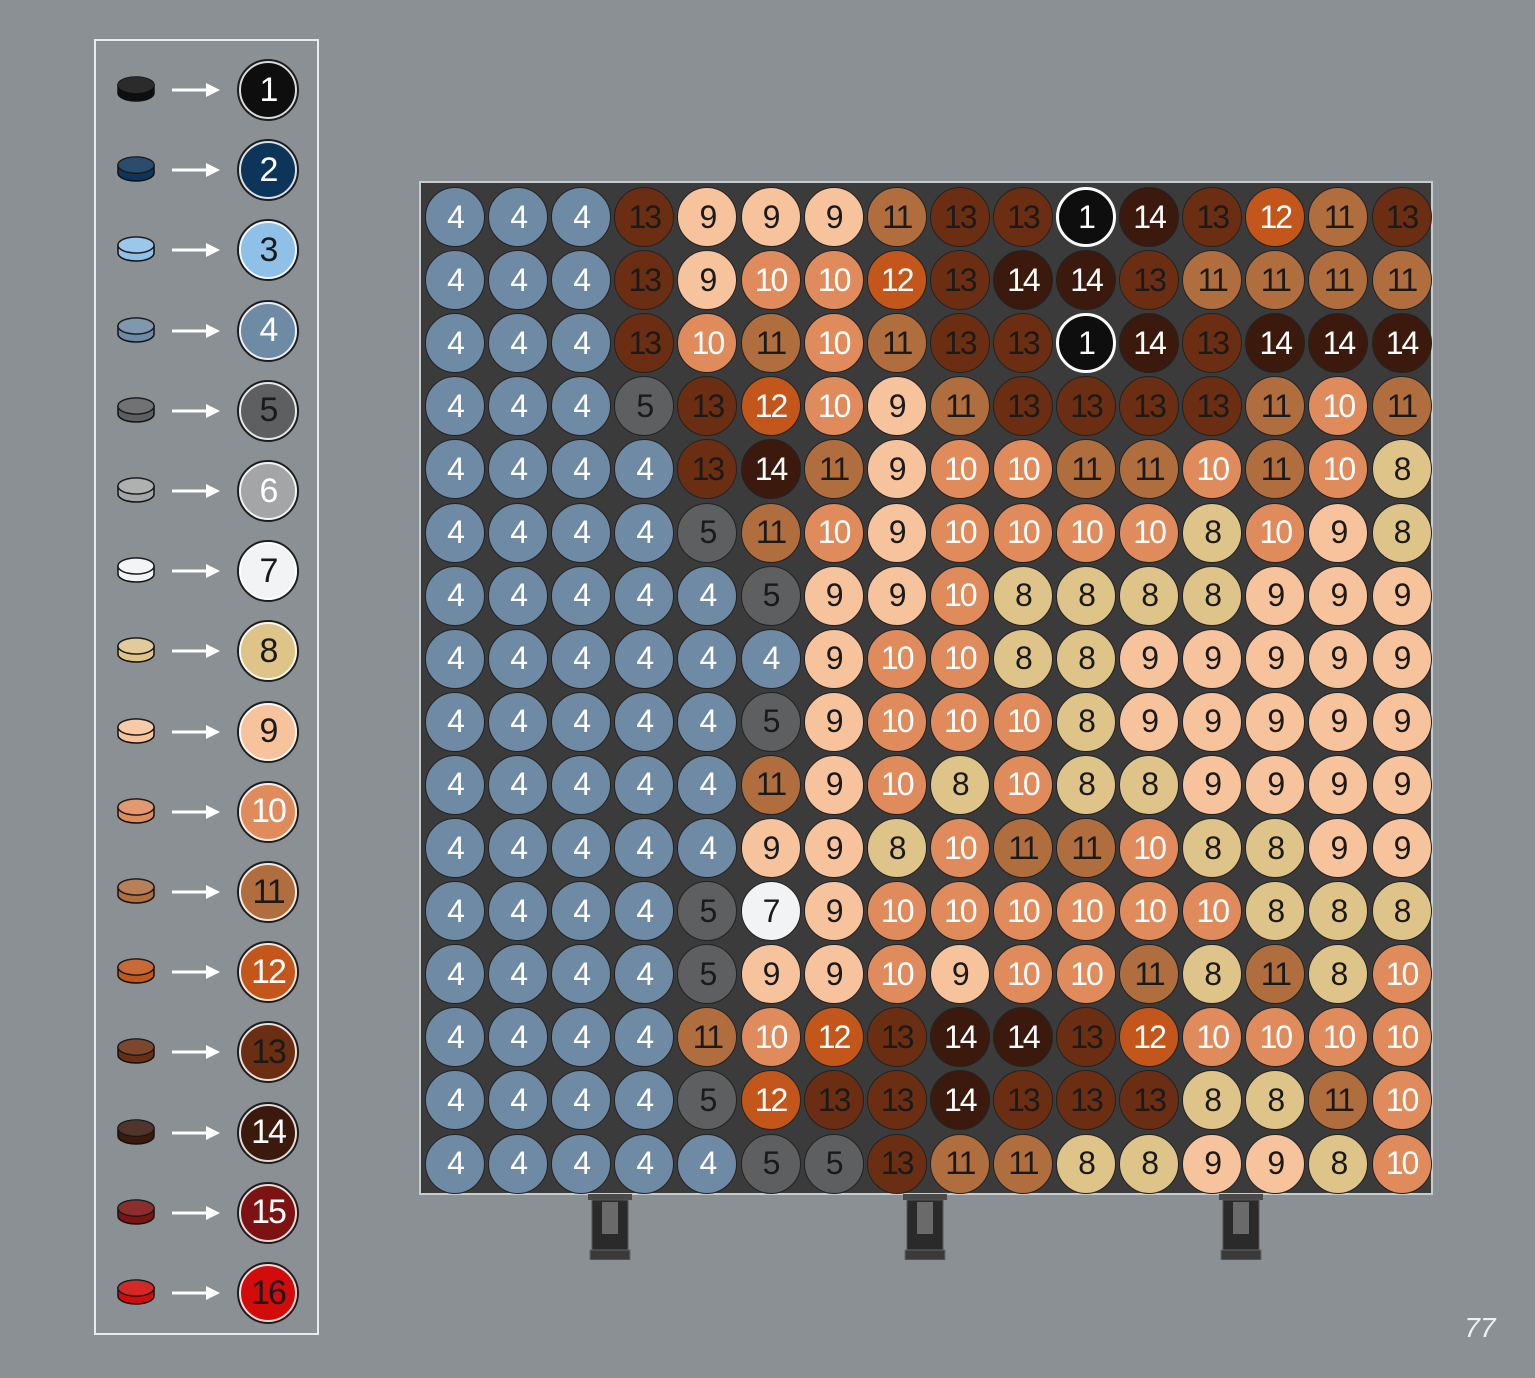 This screenshot has height=1378, width=1535. I want to click on legend-row: 10, so click(208, 821).